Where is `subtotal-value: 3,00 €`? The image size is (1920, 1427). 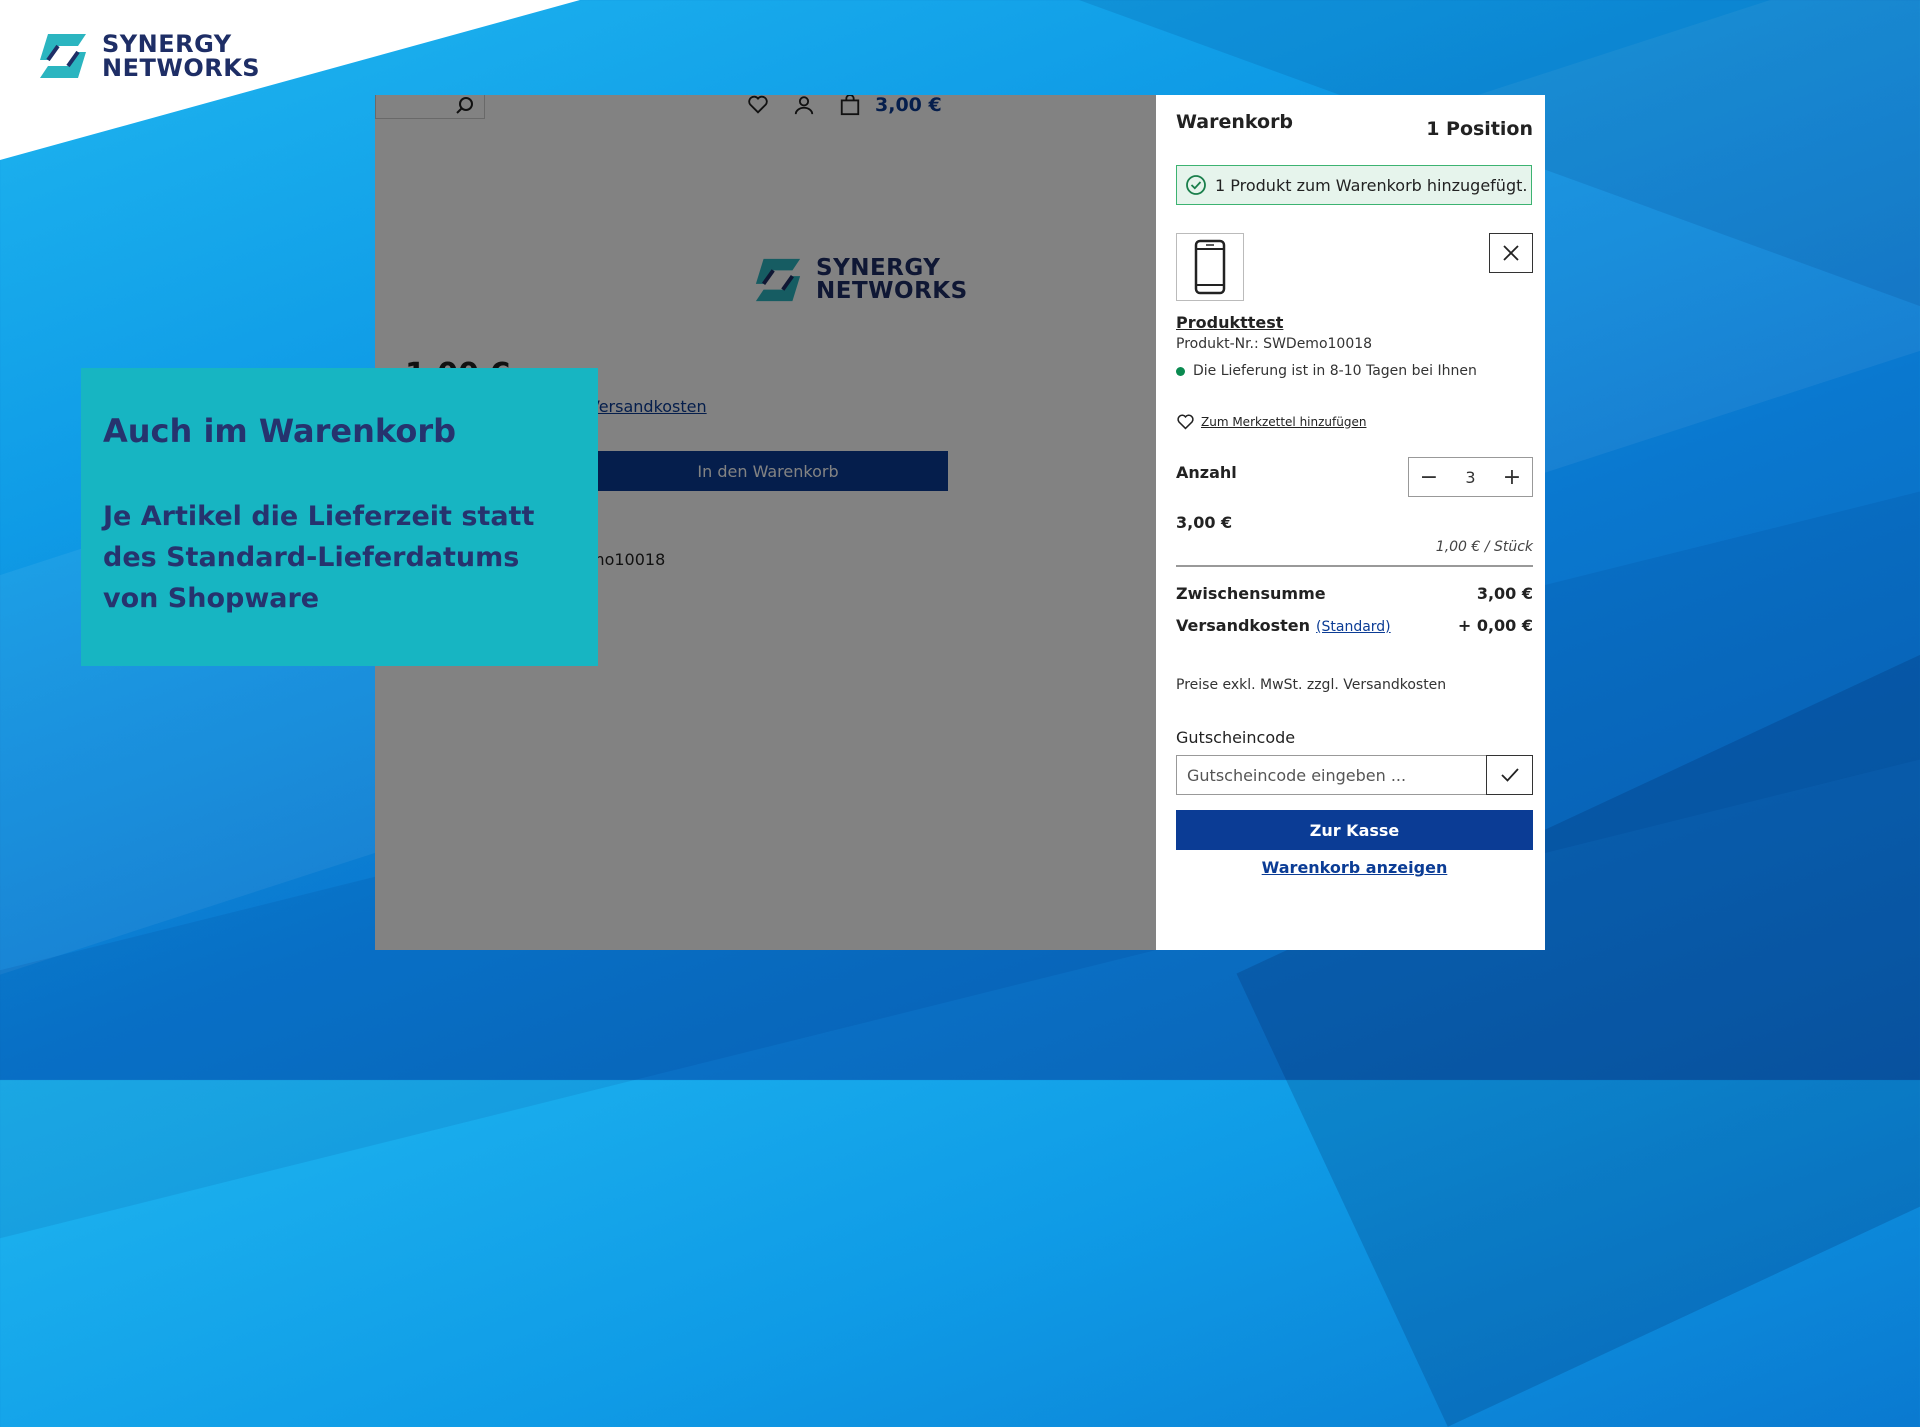
subtotal-value: 3,00 € is located at coordinates (1504, 593).